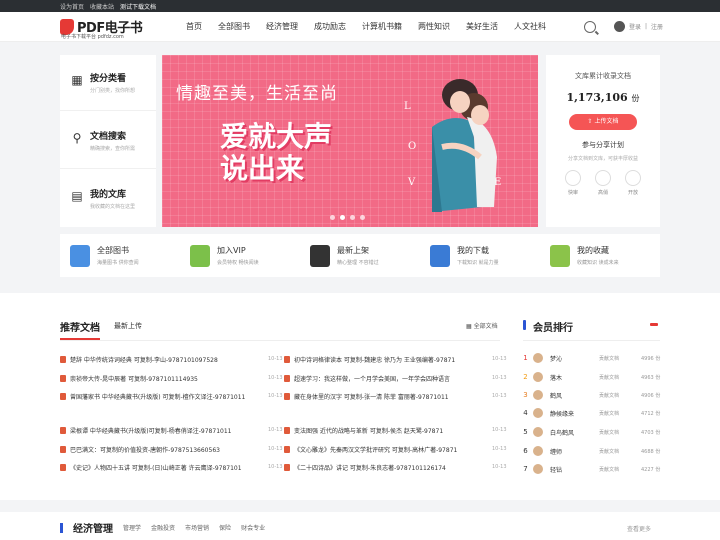  Describe the element at coordinates (77, 80) in the screenshot. I see `grid-icon: ▦` at that location.